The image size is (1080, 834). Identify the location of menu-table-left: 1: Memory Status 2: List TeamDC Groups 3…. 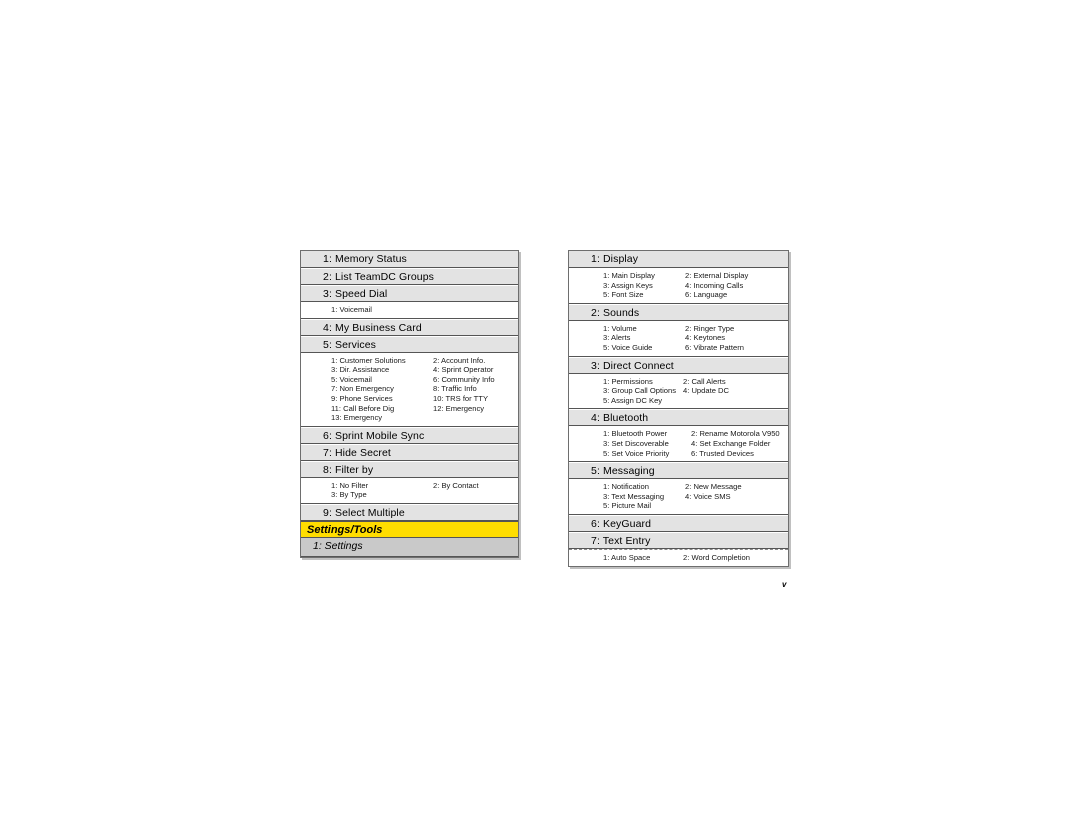
(409, 404).